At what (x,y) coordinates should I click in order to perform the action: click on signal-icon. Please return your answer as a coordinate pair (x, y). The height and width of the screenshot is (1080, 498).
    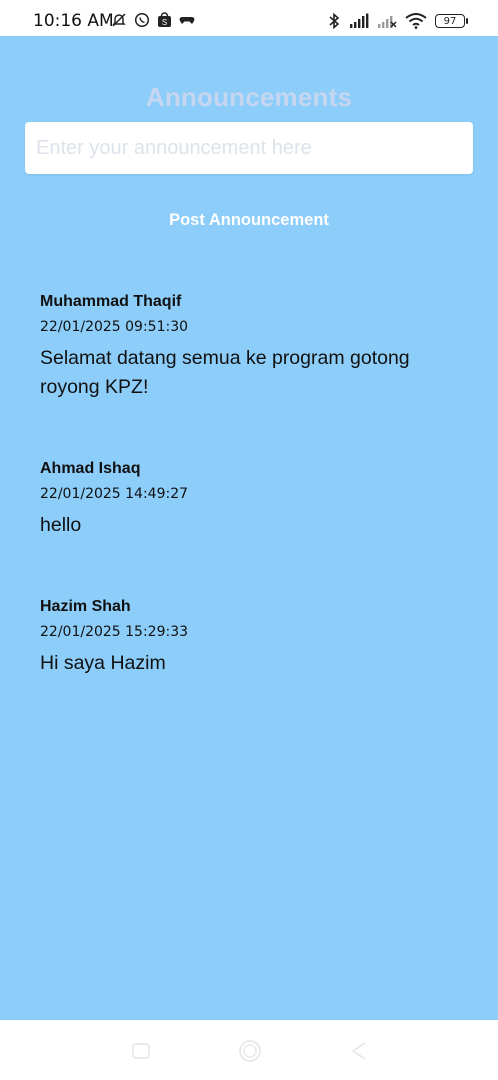
    Looking at the image, I should click on (359, 20).